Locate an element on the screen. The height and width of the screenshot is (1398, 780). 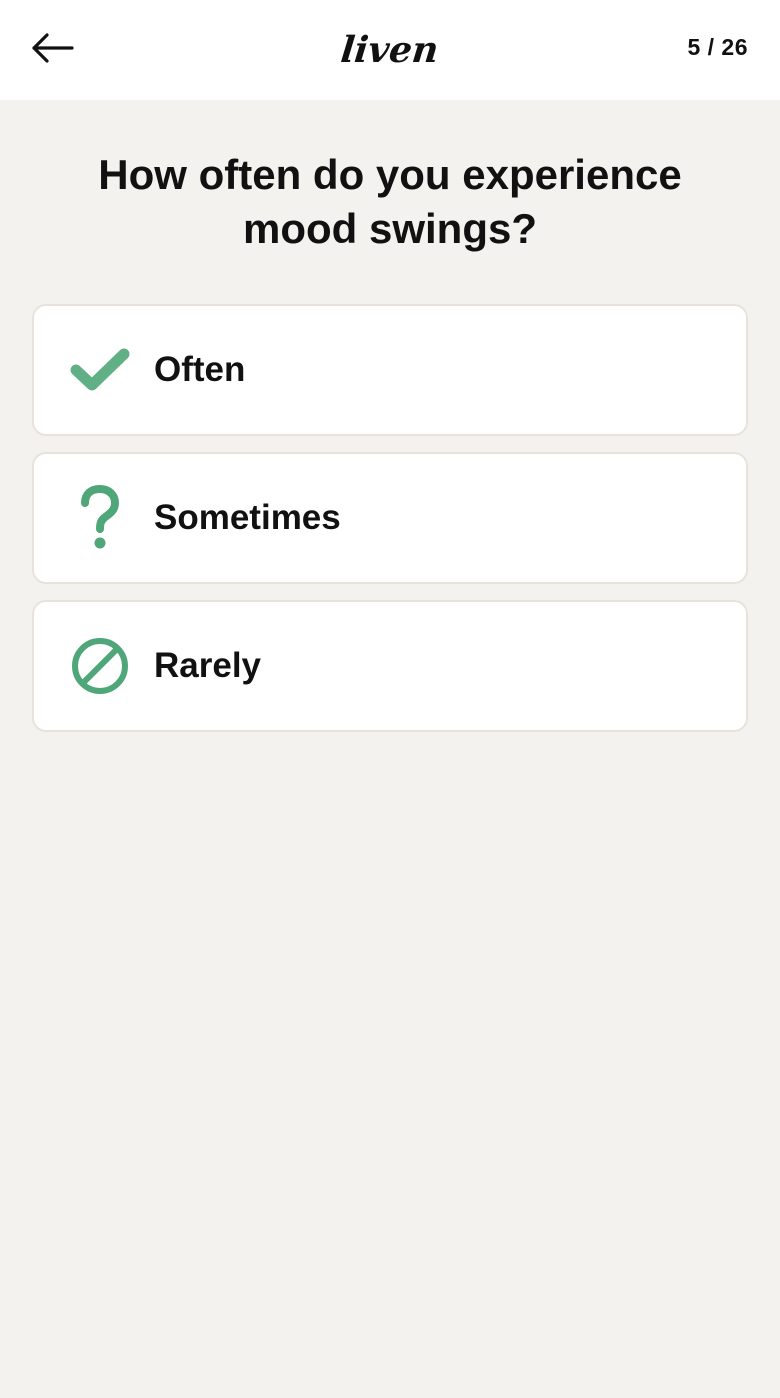
option-label: Sometimes is located at coordinates (247, 517).